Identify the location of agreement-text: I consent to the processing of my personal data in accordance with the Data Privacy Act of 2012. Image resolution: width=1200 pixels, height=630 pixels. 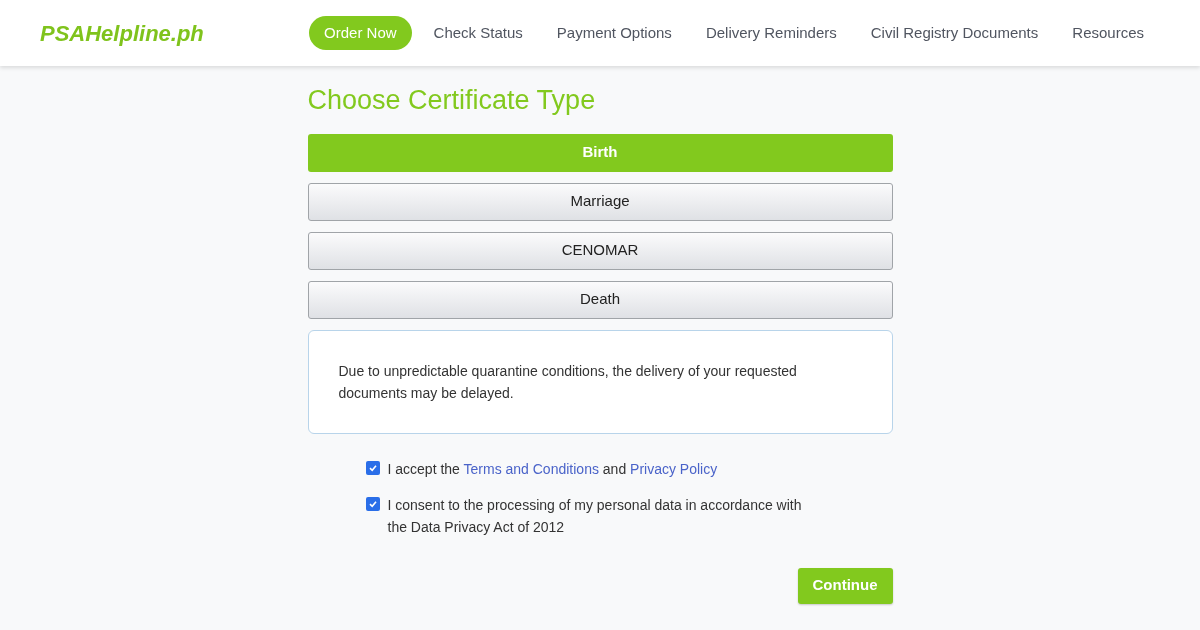
(595, 516).